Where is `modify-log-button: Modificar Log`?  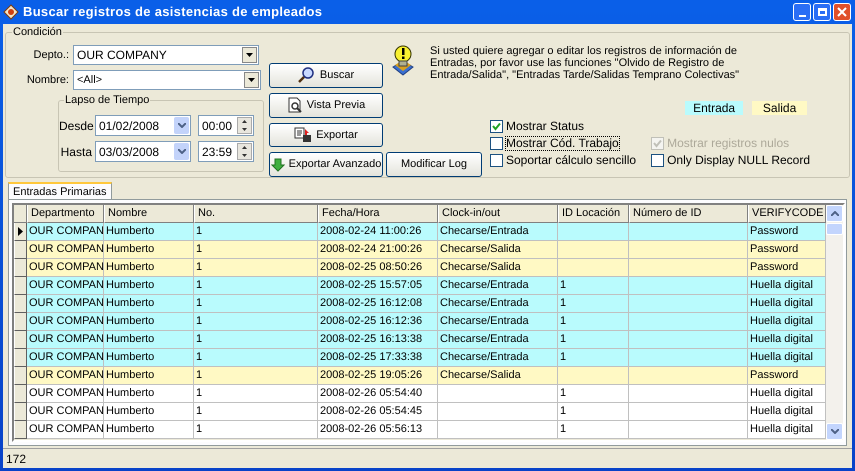
modify-log-button: Modificar Log is located at coordinates (434, 164).